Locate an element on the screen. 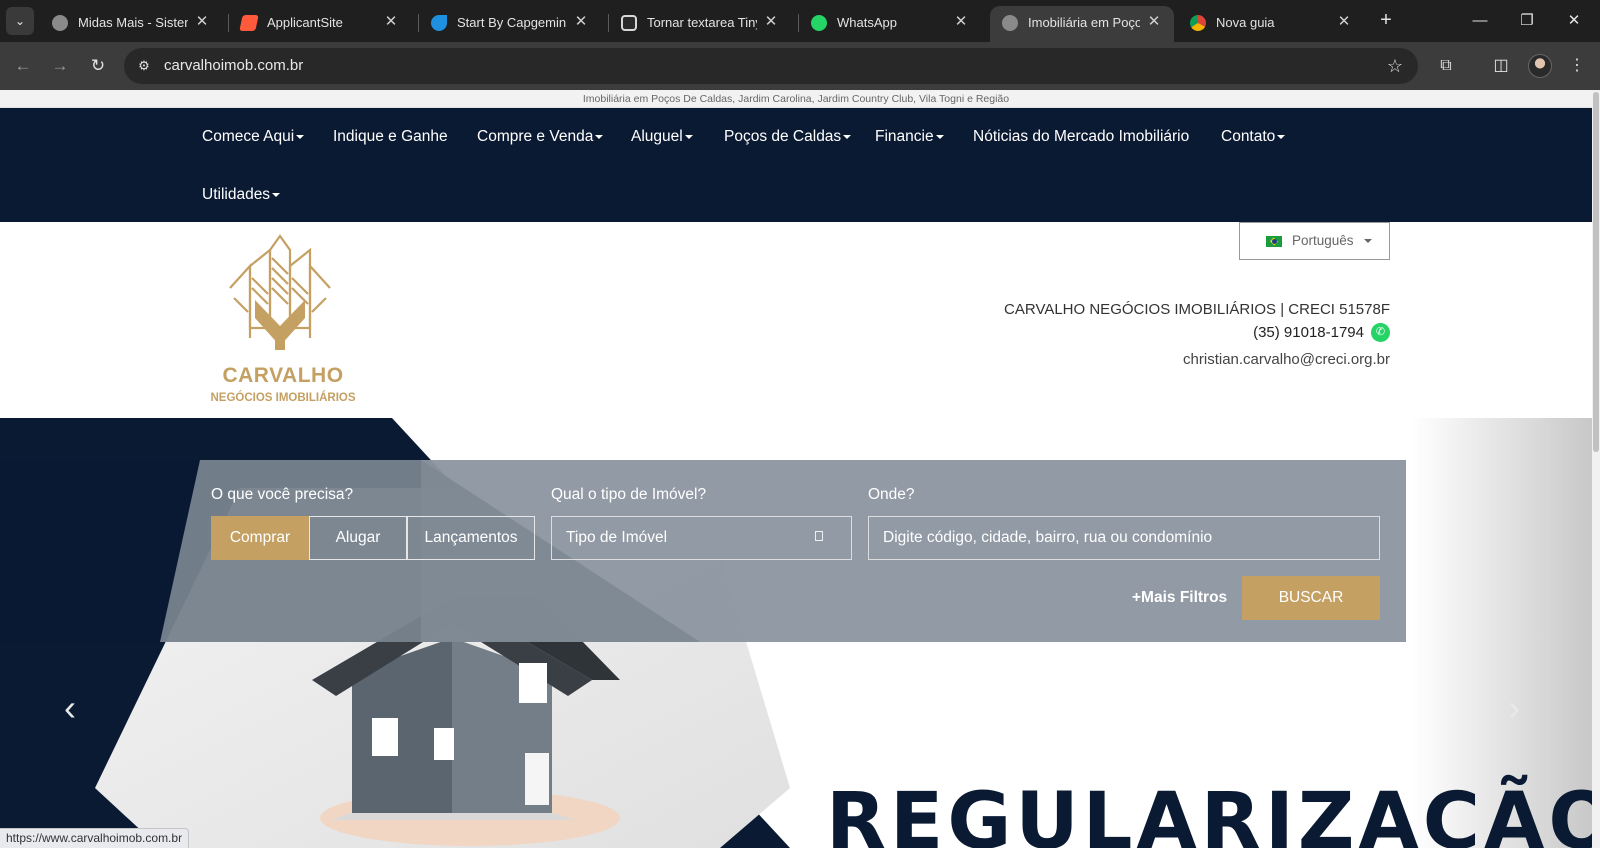 The width and height of the screenshot is (1600, 848). mode-comprar-button: Comprar is located at coordinates (260, 538).